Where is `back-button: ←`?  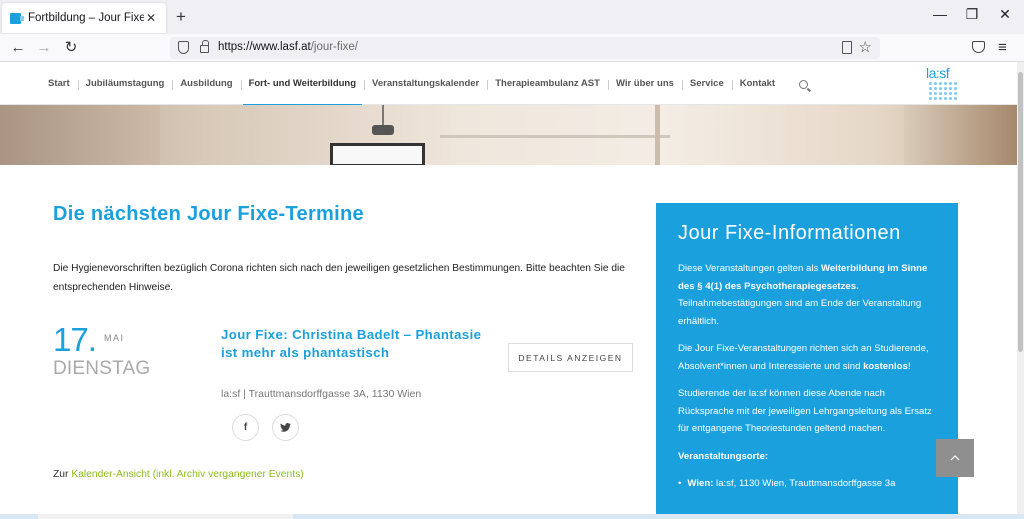 back-button: ← is located at coordinates (18, 48).